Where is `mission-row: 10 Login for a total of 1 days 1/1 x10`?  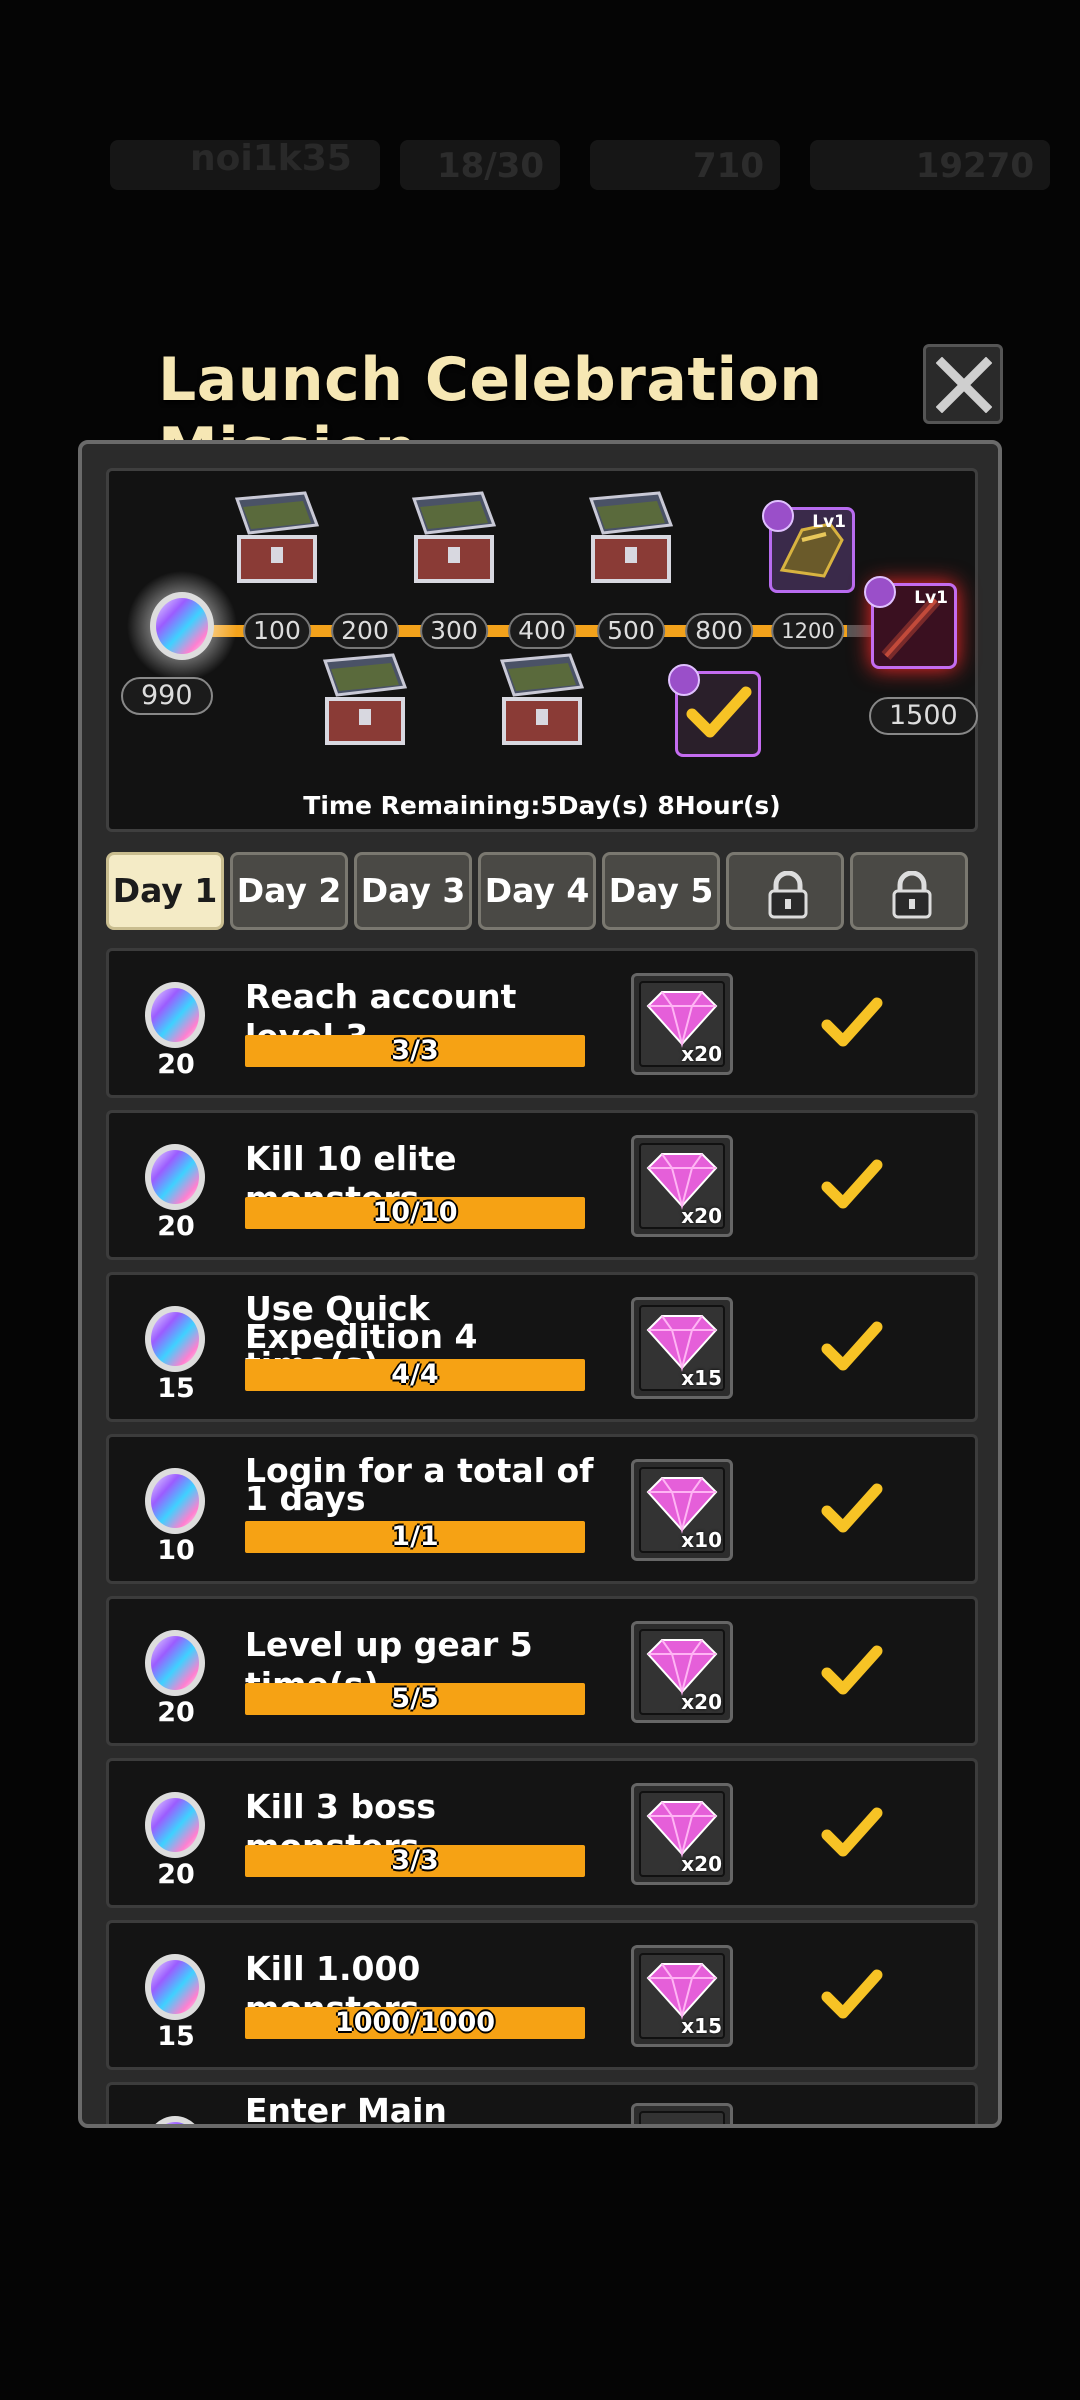 mission-row: 10 Login for a total of 1 days 1/1 x10 is located at coordinates (542, 1509).